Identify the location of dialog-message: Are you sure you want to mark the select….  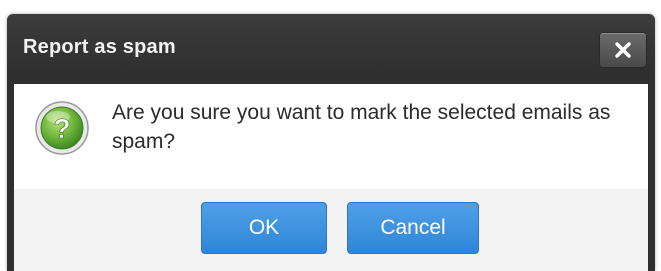
(361, 127).